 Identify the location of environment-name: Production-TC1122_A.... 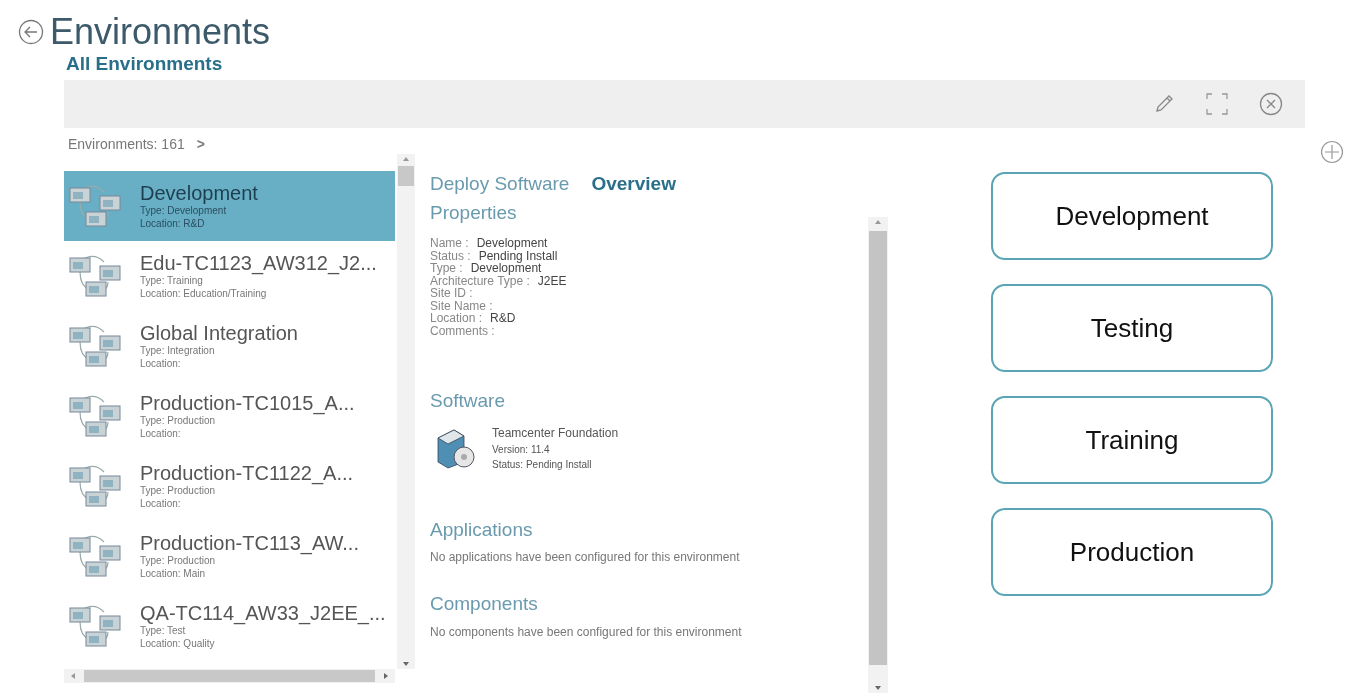
(247, 473).